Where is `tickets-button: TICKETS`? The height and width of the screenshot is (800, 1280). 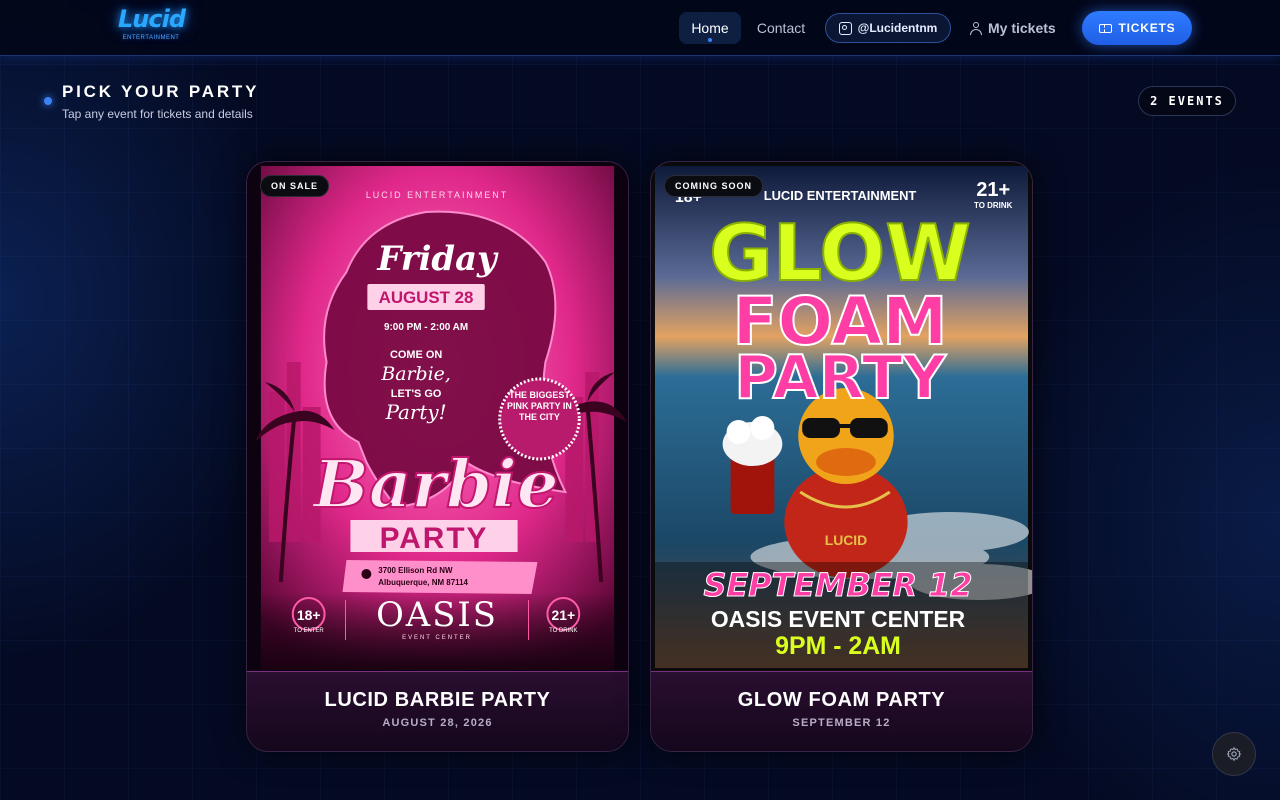
tickets-button: TICKETS is located at coordinates (1137, 28).